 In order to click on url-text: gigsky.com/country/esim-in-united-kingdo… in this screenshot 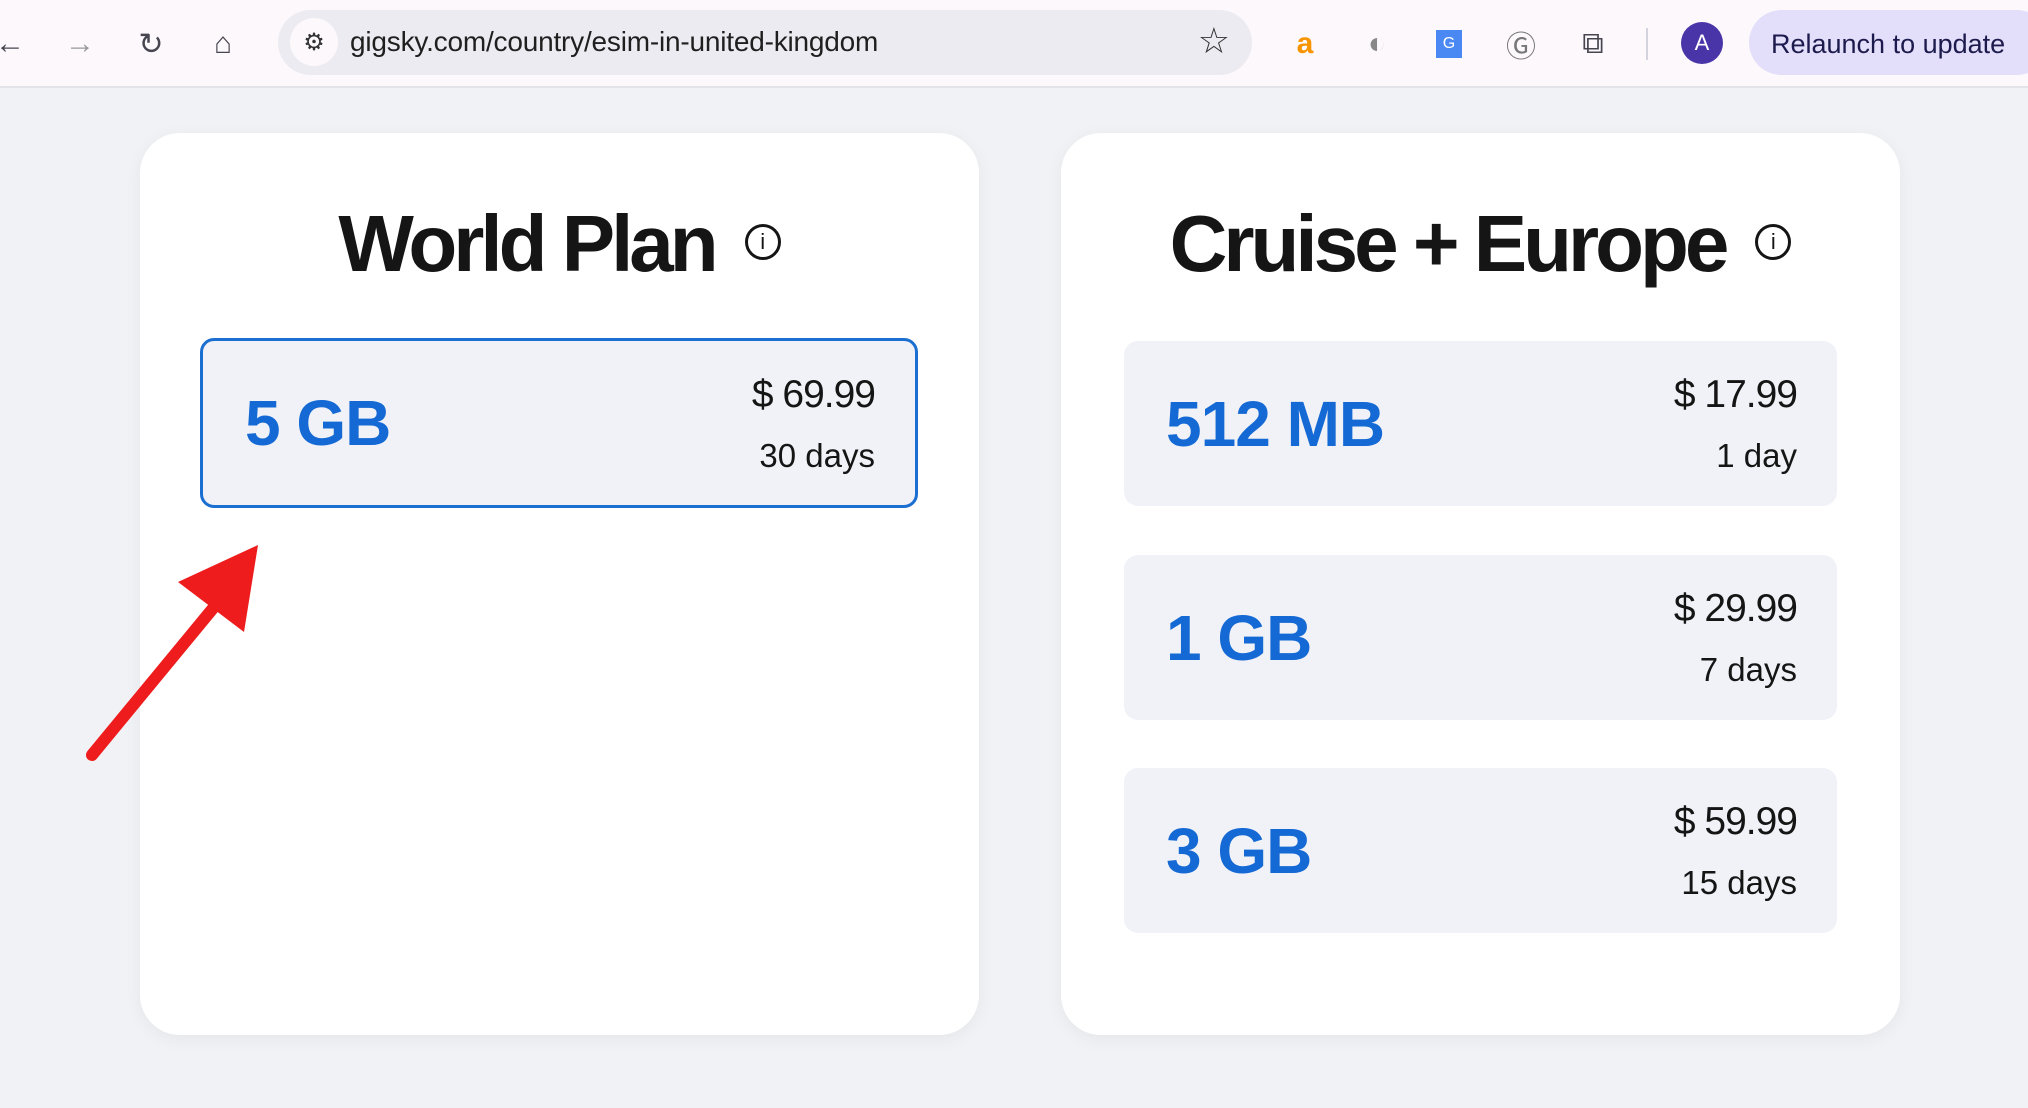, I will do `click(614, 42)`.